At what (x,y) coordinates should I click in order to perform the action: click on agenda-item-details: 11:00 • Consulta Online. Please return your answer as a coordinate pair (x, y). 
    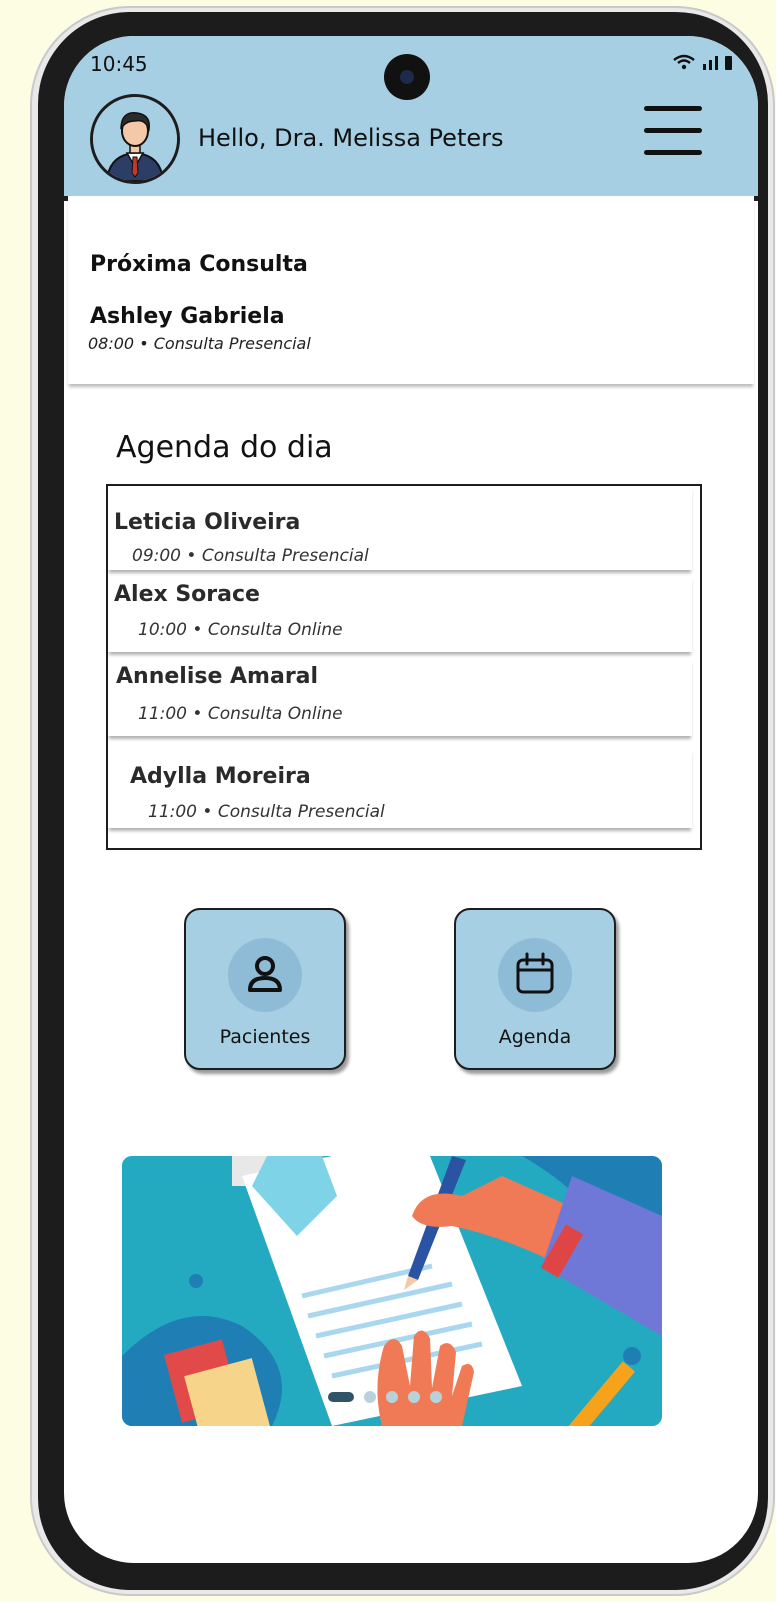
    Looking at the image, I should click on (240, 714).